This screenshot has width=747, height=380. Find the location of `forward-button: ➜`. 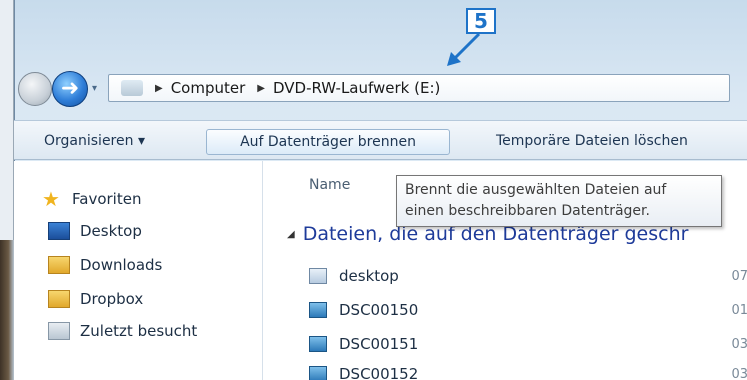

forward-button: ➜ is located at coordinates (70, 89).